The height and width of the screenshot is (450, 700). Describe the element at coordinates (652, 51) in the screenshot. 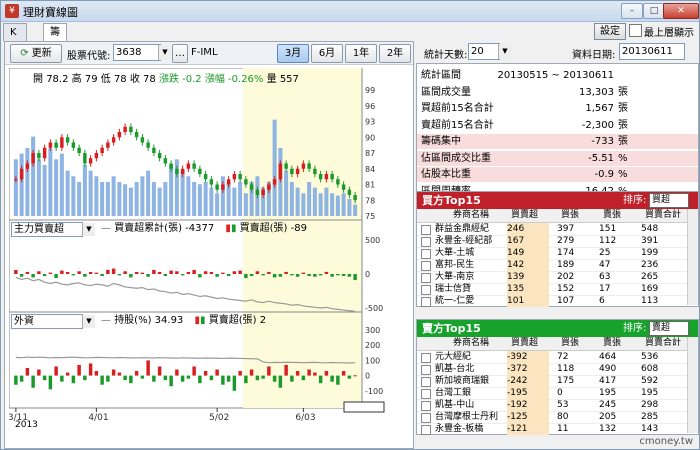

I see `data-date-input: 20130611` at that location.